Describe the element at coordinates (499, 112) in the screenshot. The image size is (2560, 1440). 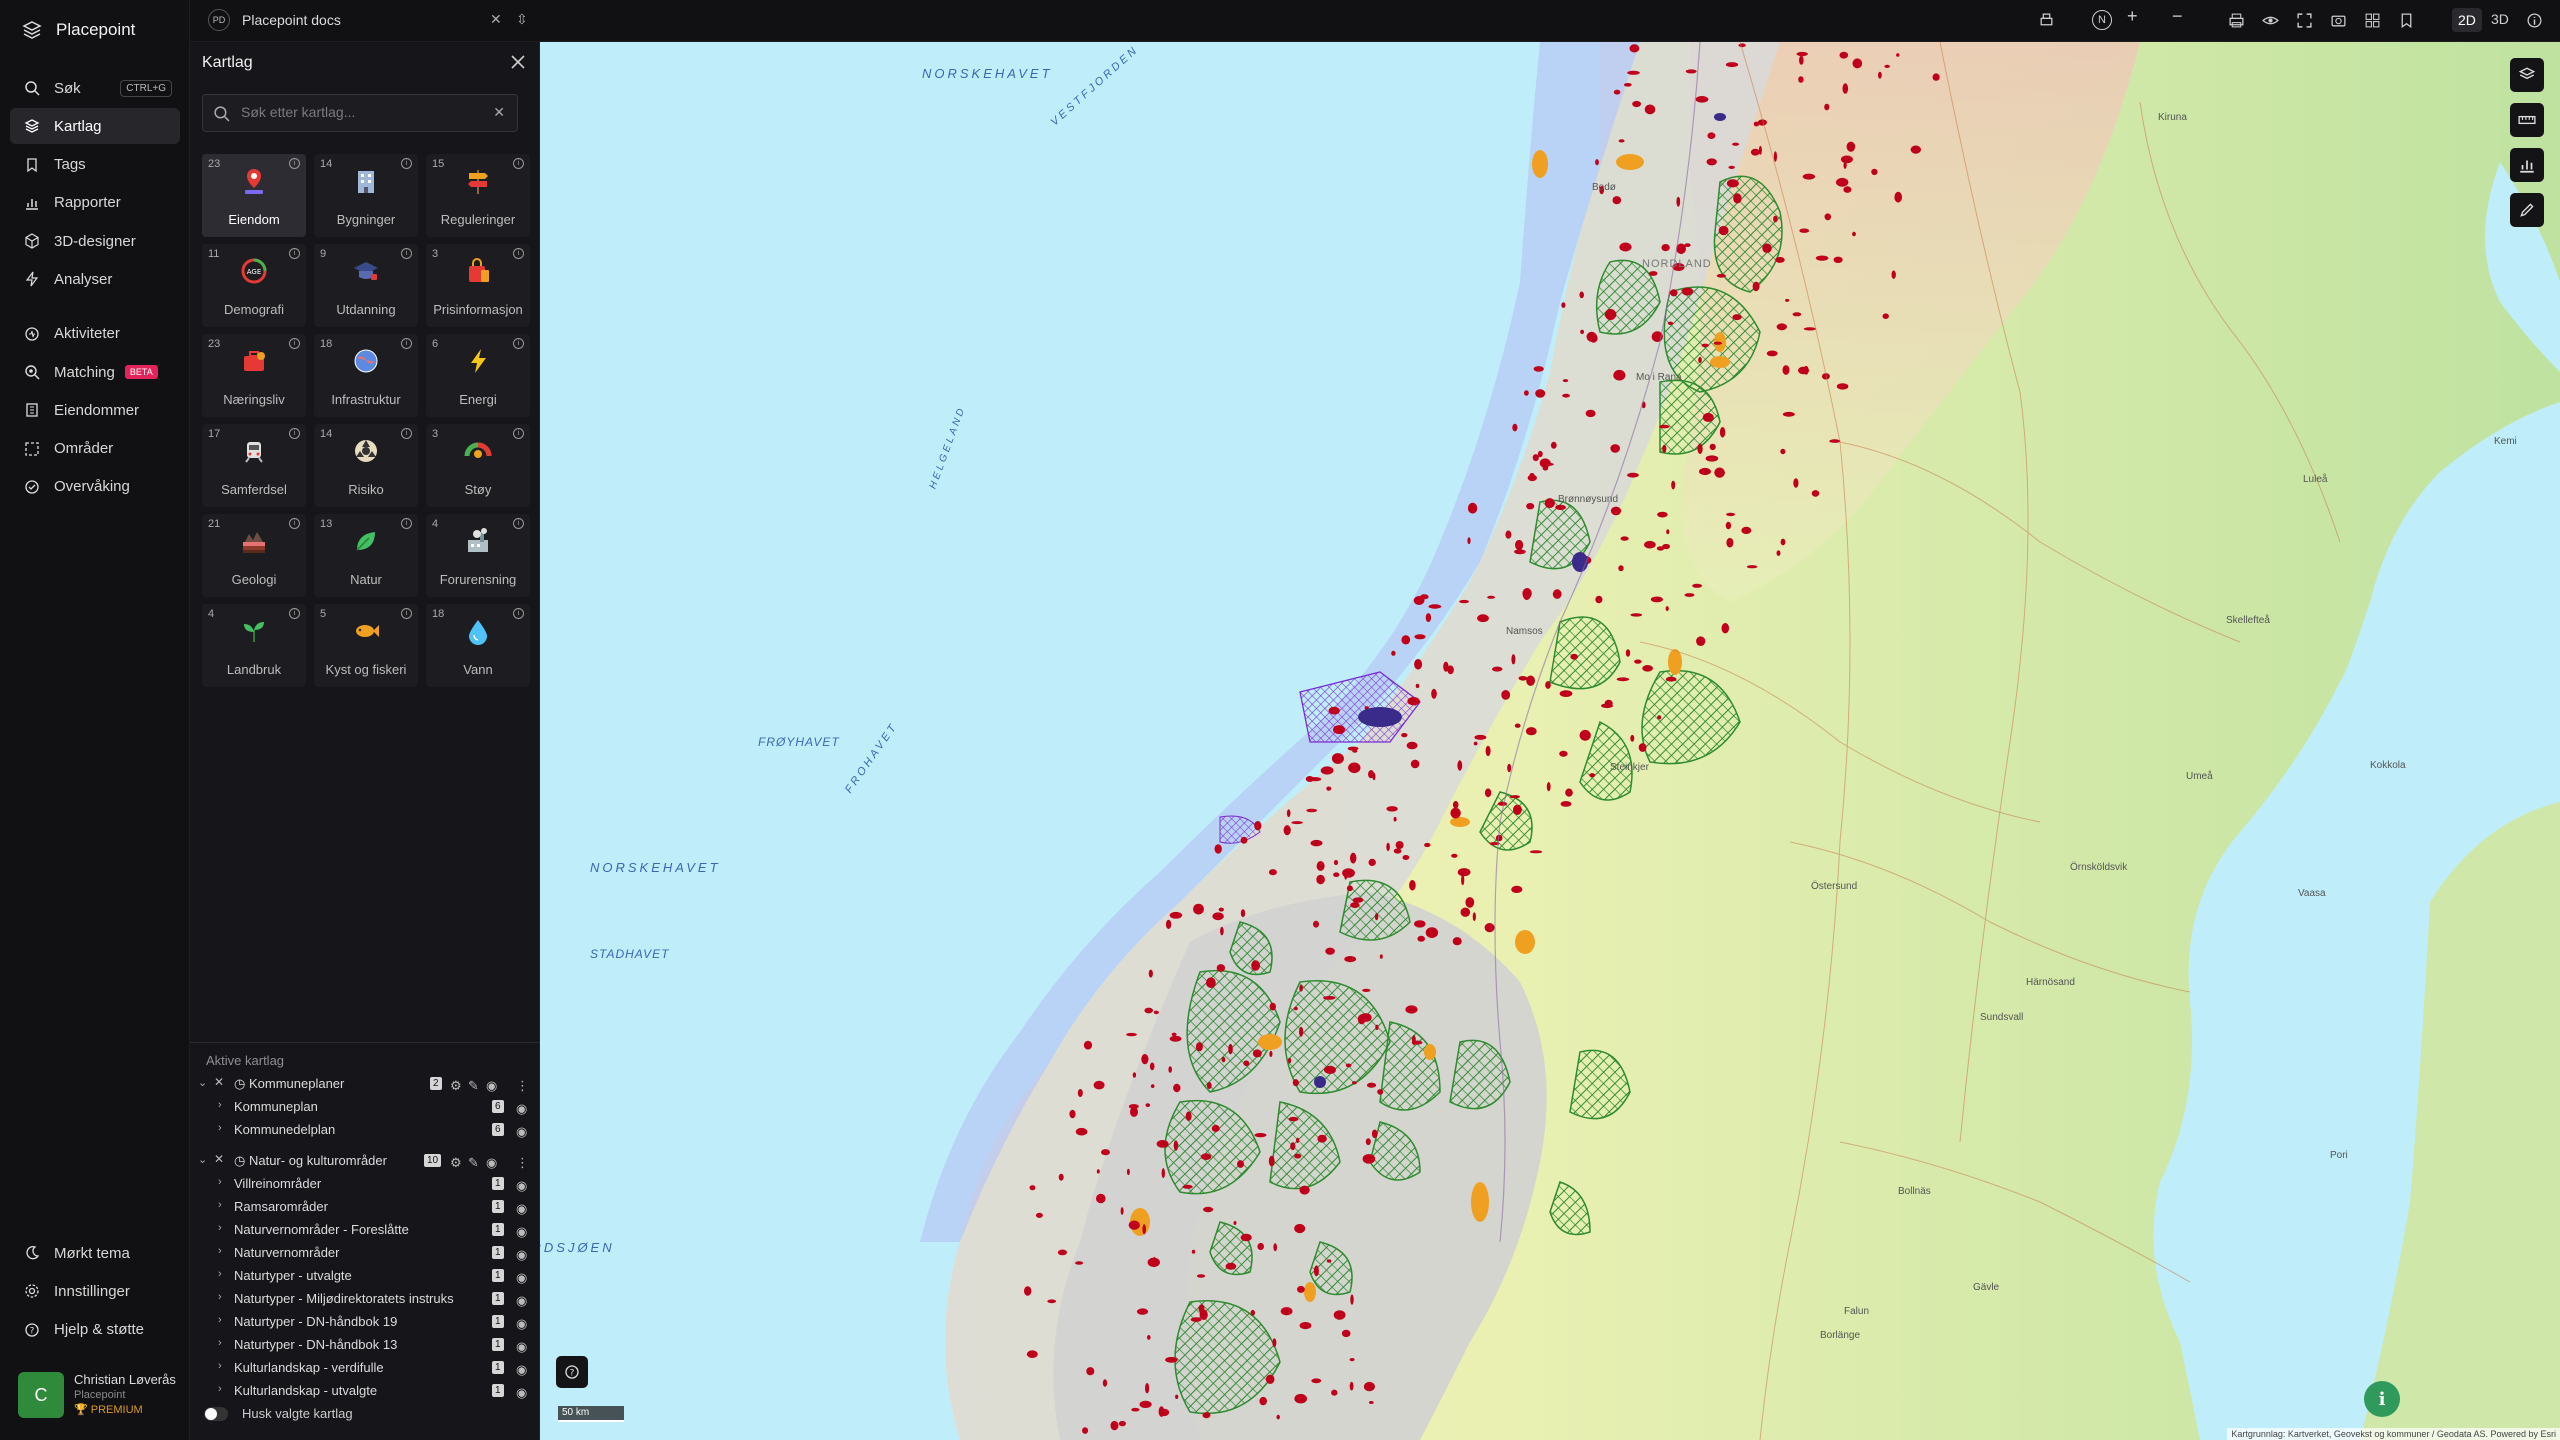
I see `clear-search-icon: ✕` at that location.